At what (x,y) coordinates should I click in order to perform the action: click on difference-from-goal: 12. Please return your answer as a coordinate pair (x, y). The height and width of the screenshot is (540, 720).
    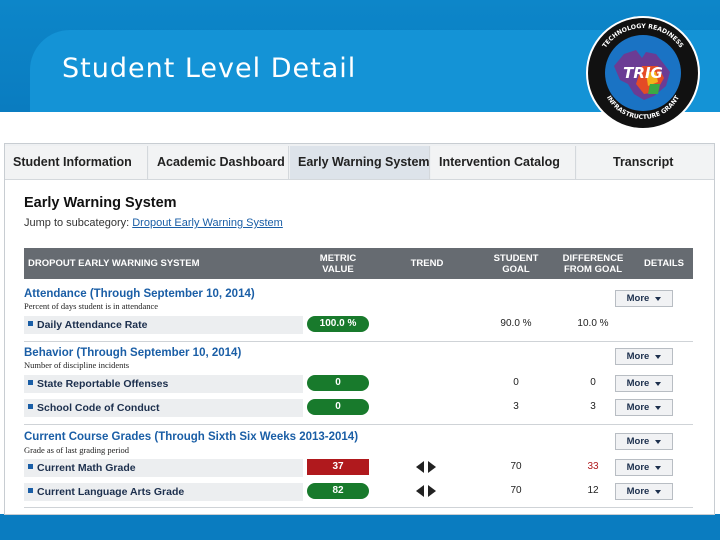
    Looking at the image, I should click on (593, 490).